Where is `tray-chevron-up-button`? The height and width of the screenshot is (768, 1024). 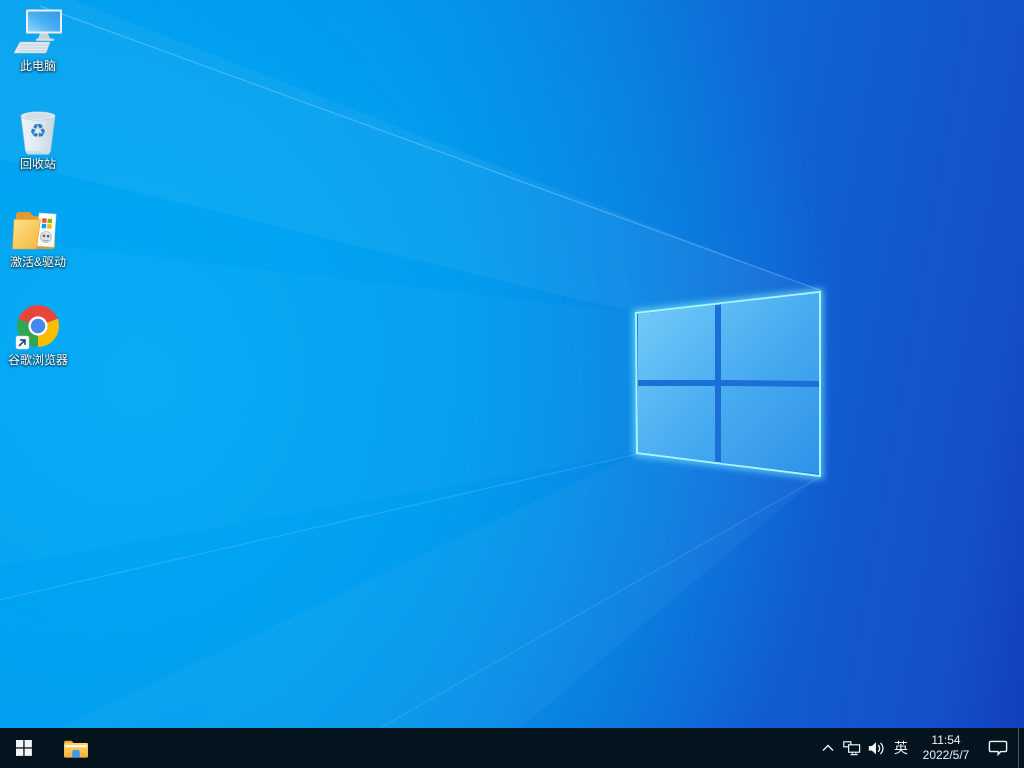 tray-chevron-up-button is located at coordinates (828, 748).